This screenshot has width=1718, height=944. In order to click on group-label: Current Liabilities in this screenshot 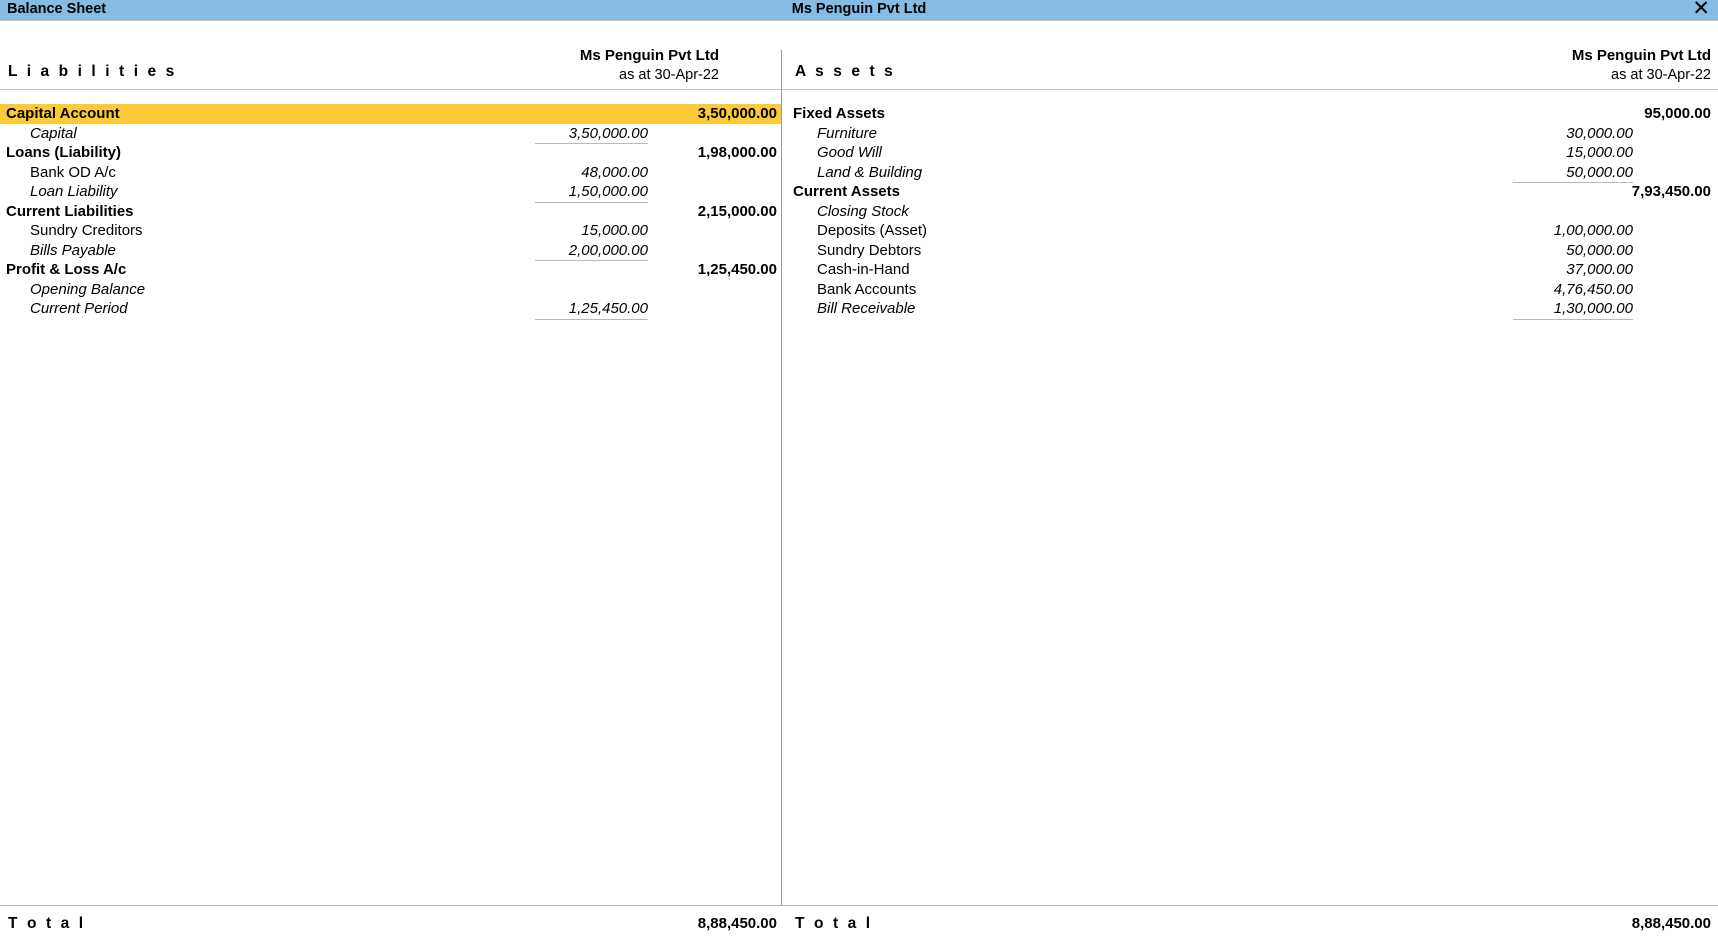, I will do `click(70, 211)`.